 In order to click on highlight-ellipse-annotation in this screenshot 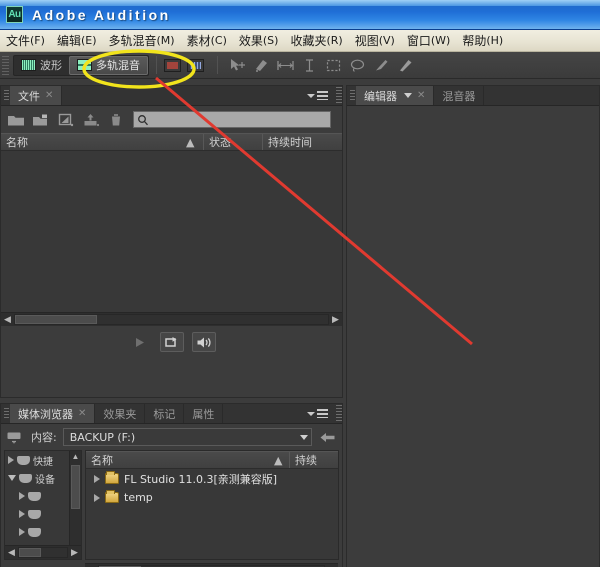, I will do `click(139, 69)`.